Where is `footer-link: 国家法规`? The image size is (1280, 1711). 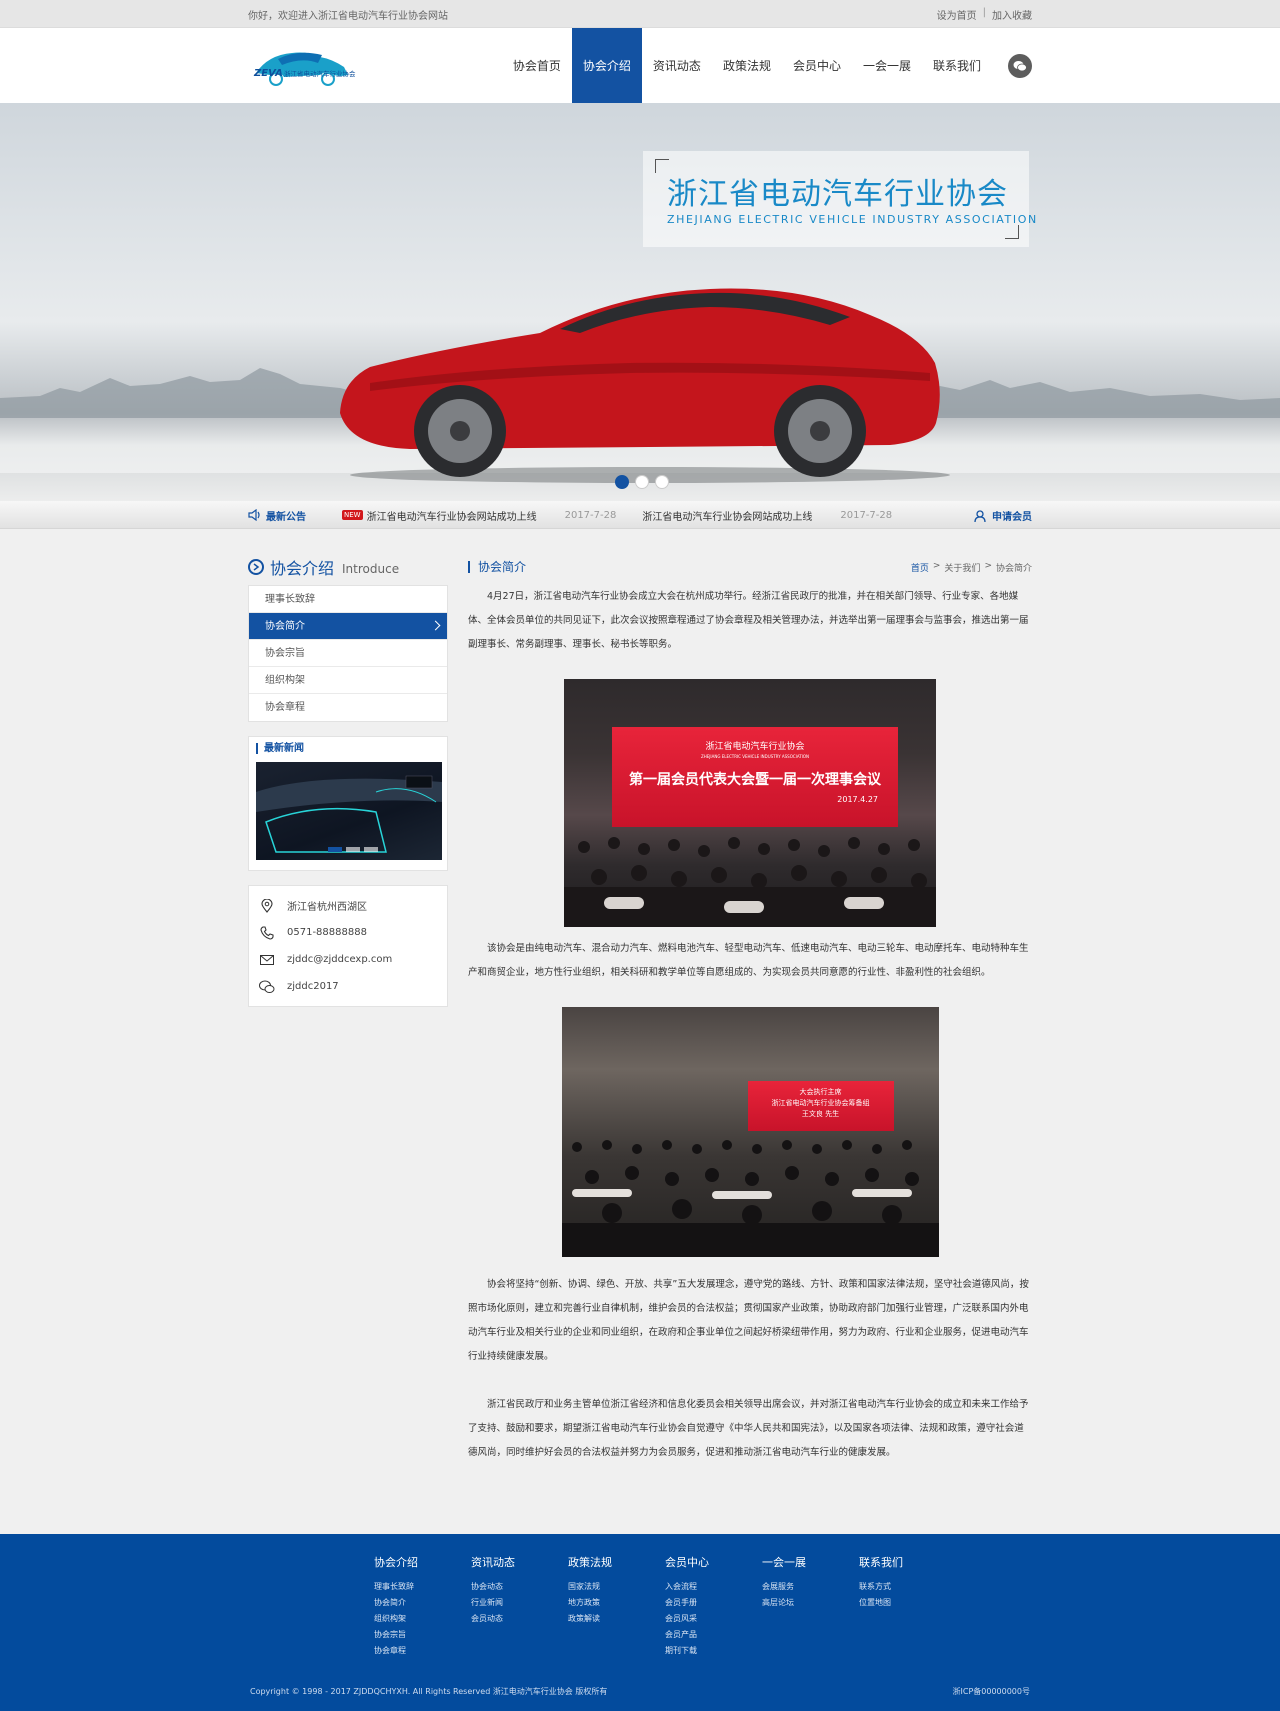 footer-link: 国家法规 is located at coordinates (616, 1587).